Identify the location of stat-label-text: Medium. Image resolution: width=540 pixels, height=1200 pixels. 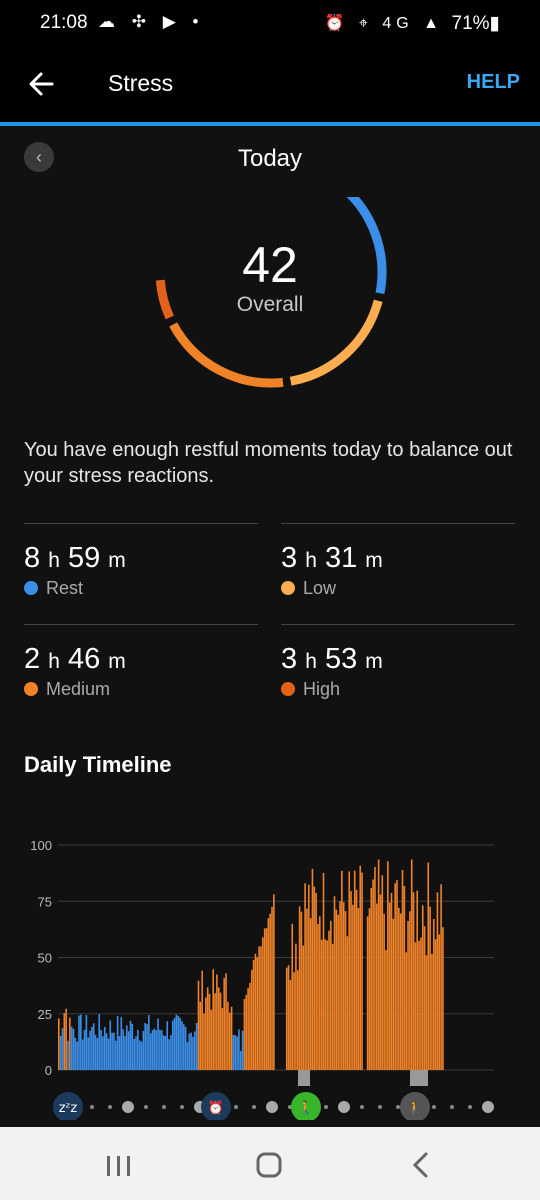
(78, 689).